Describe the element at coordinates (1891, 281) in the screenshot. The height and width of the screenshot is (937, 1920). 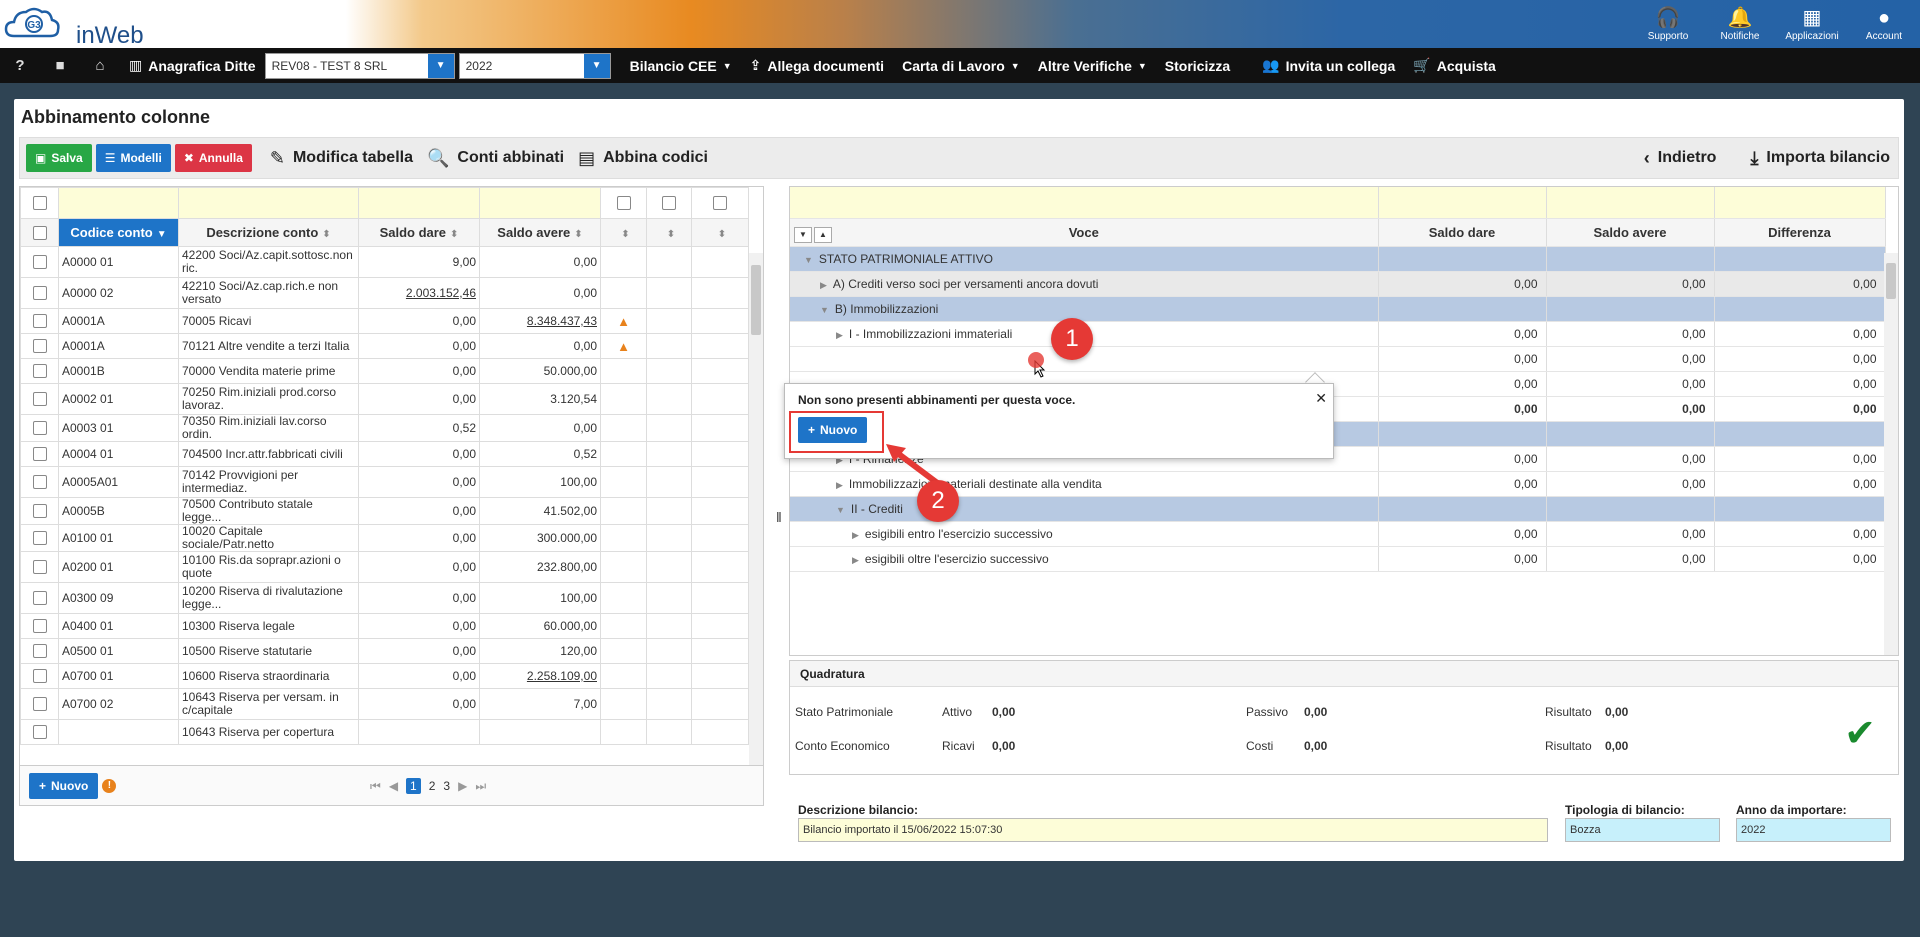
I see `right-scrollbar-thumb` at that location.